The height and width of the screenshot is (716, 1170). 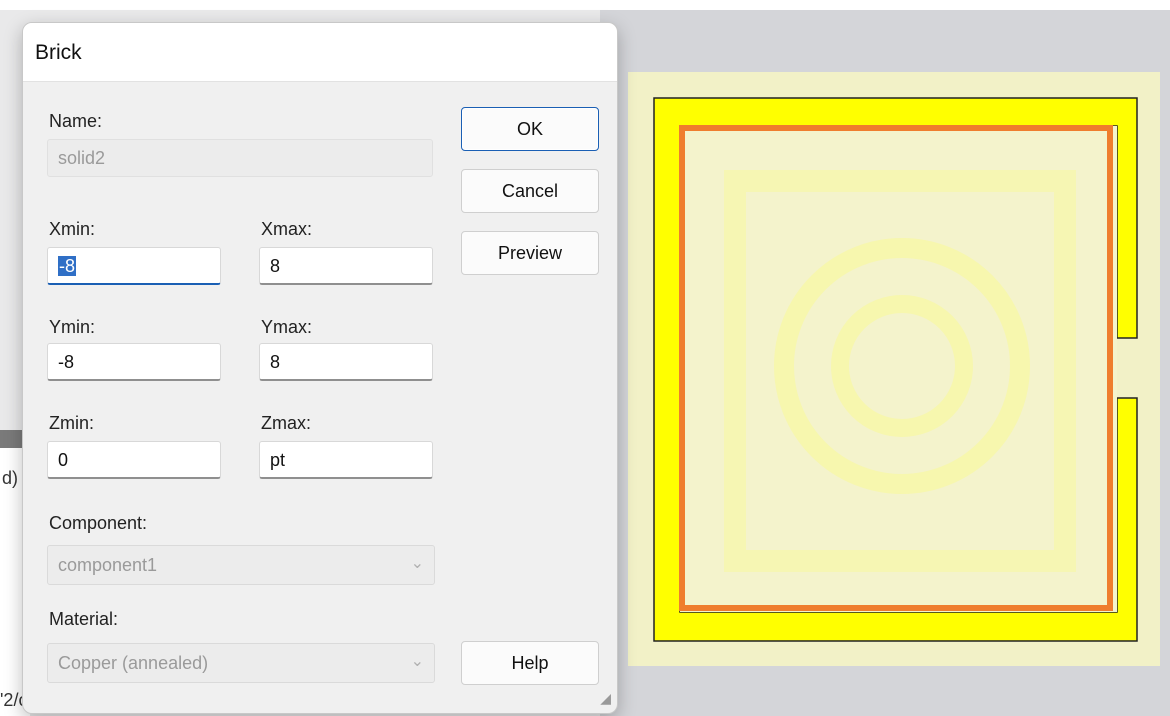 I want to click on left-panel-text: d), so click(x=10, y=478).